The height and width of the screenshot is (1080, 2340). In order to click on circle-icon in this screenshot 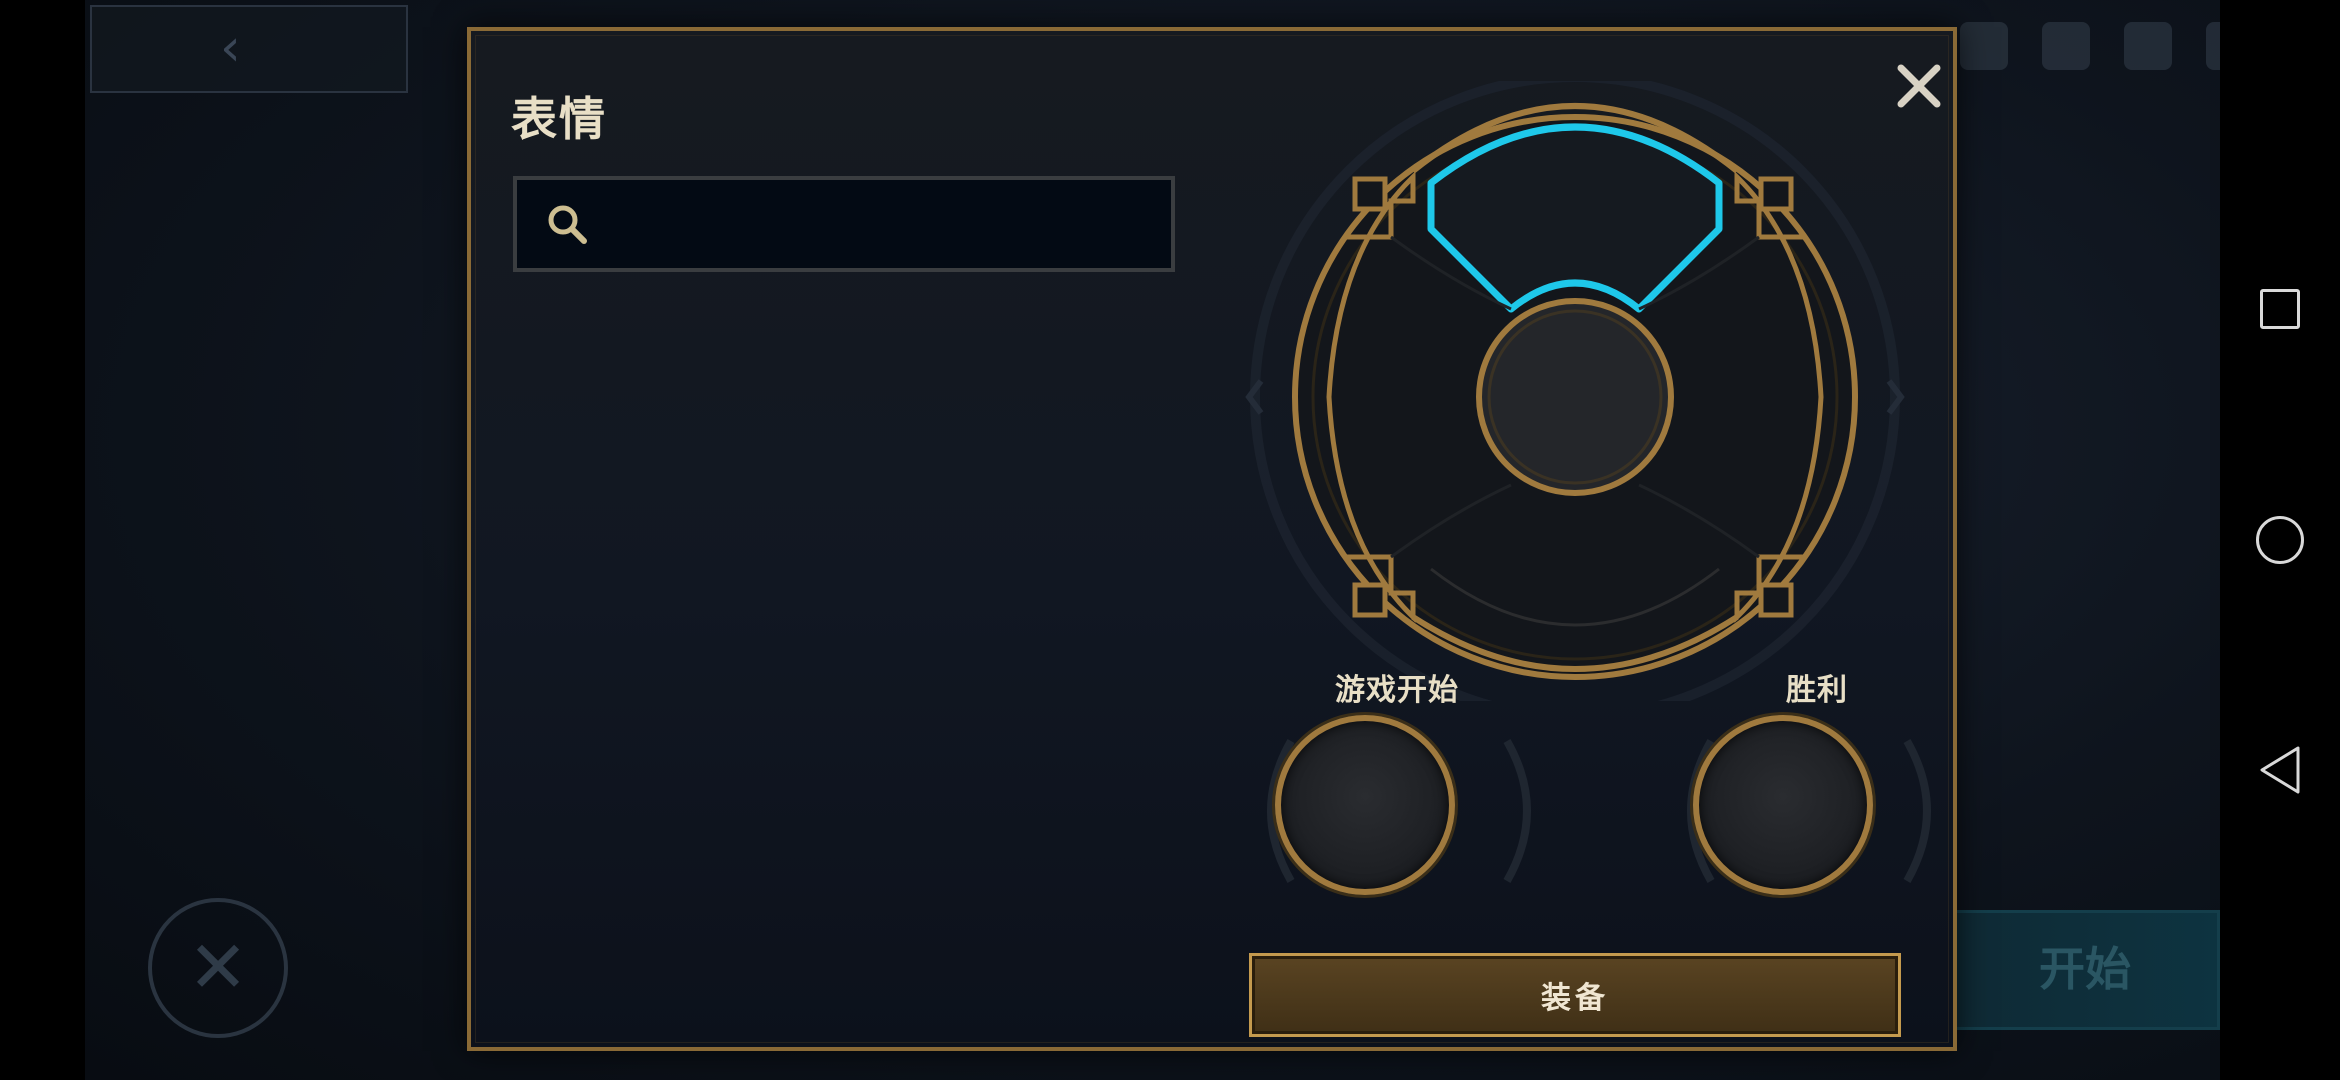, I will do `click(2280, 540)`.